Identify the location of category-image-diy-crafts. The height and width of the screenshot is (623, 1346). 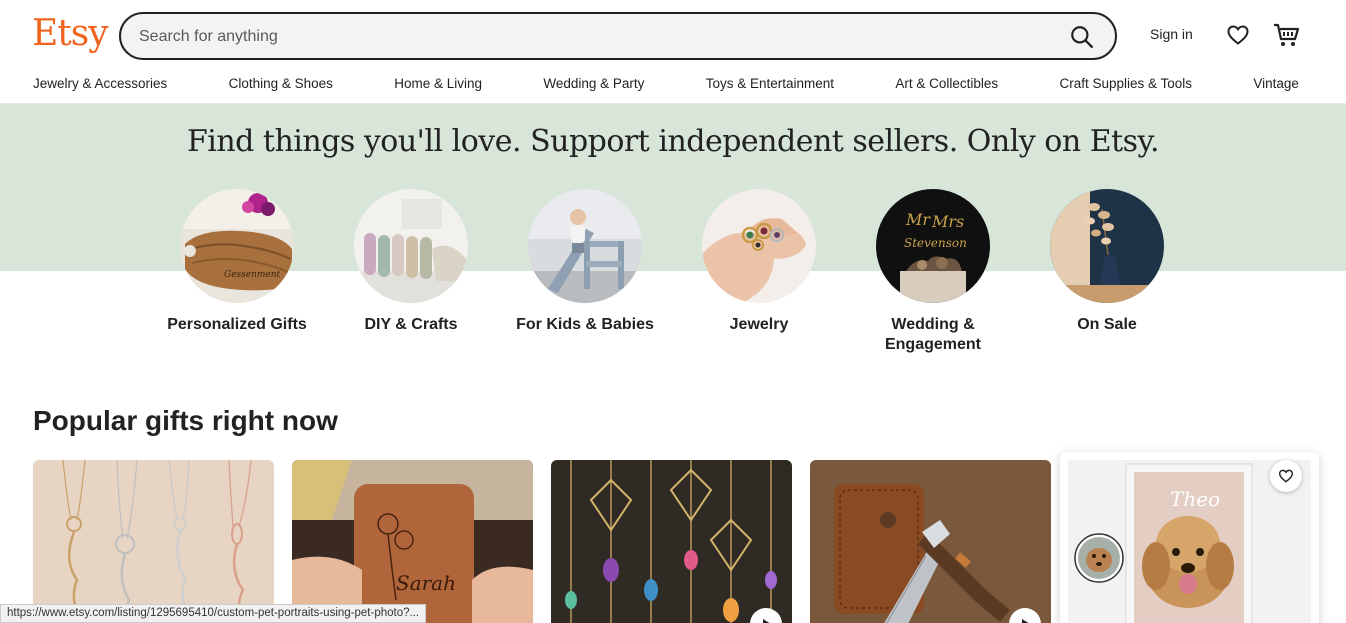
(411, 246).